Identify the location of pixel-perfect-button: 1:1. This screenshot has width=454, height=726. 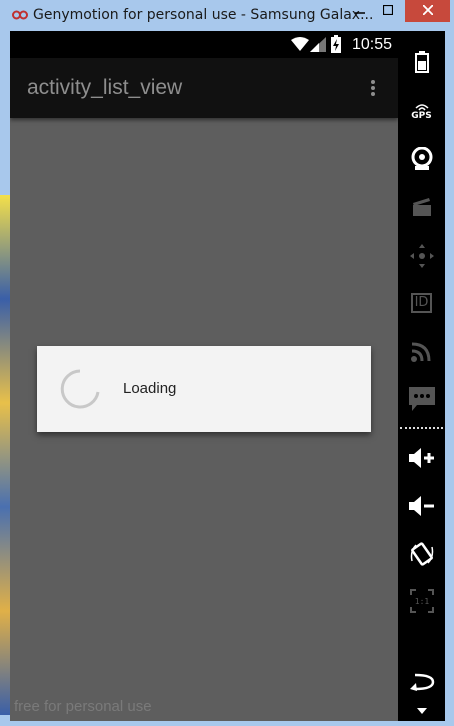
(421, 601).